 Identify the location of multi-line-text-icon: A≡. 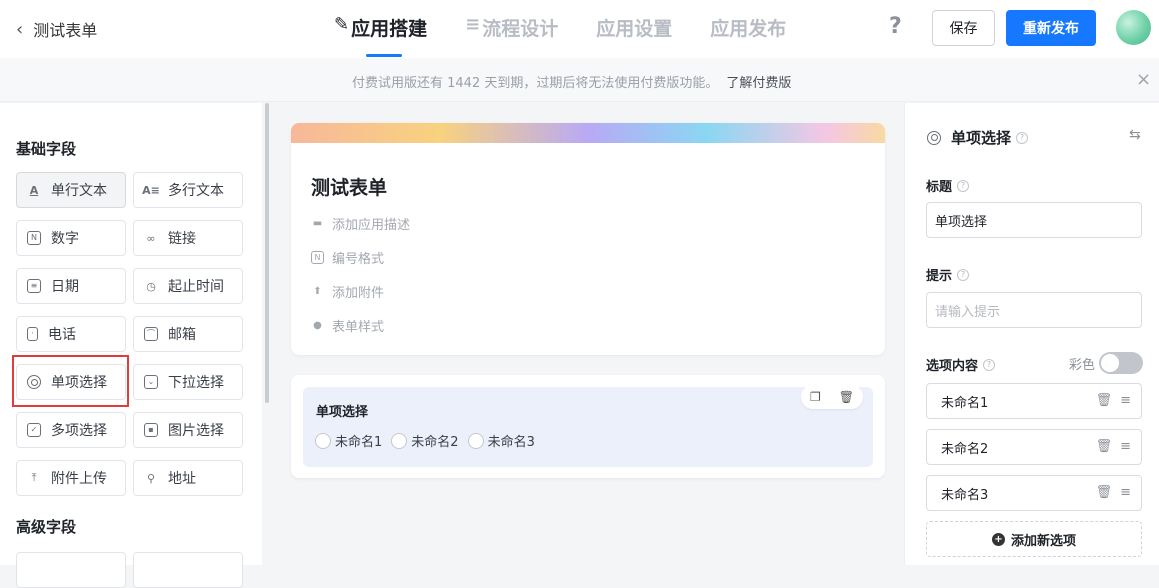
(151, 190).